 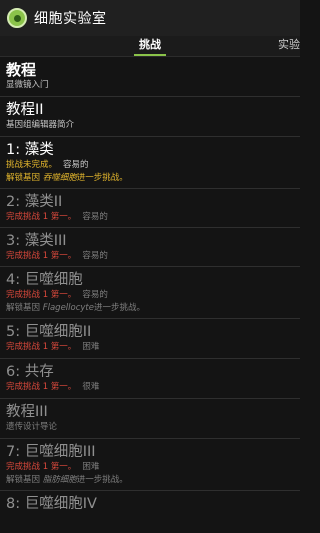 I want to click on list-item-challenge-8: 8: 巨噬细胞IV, so click(x=150, y=506).